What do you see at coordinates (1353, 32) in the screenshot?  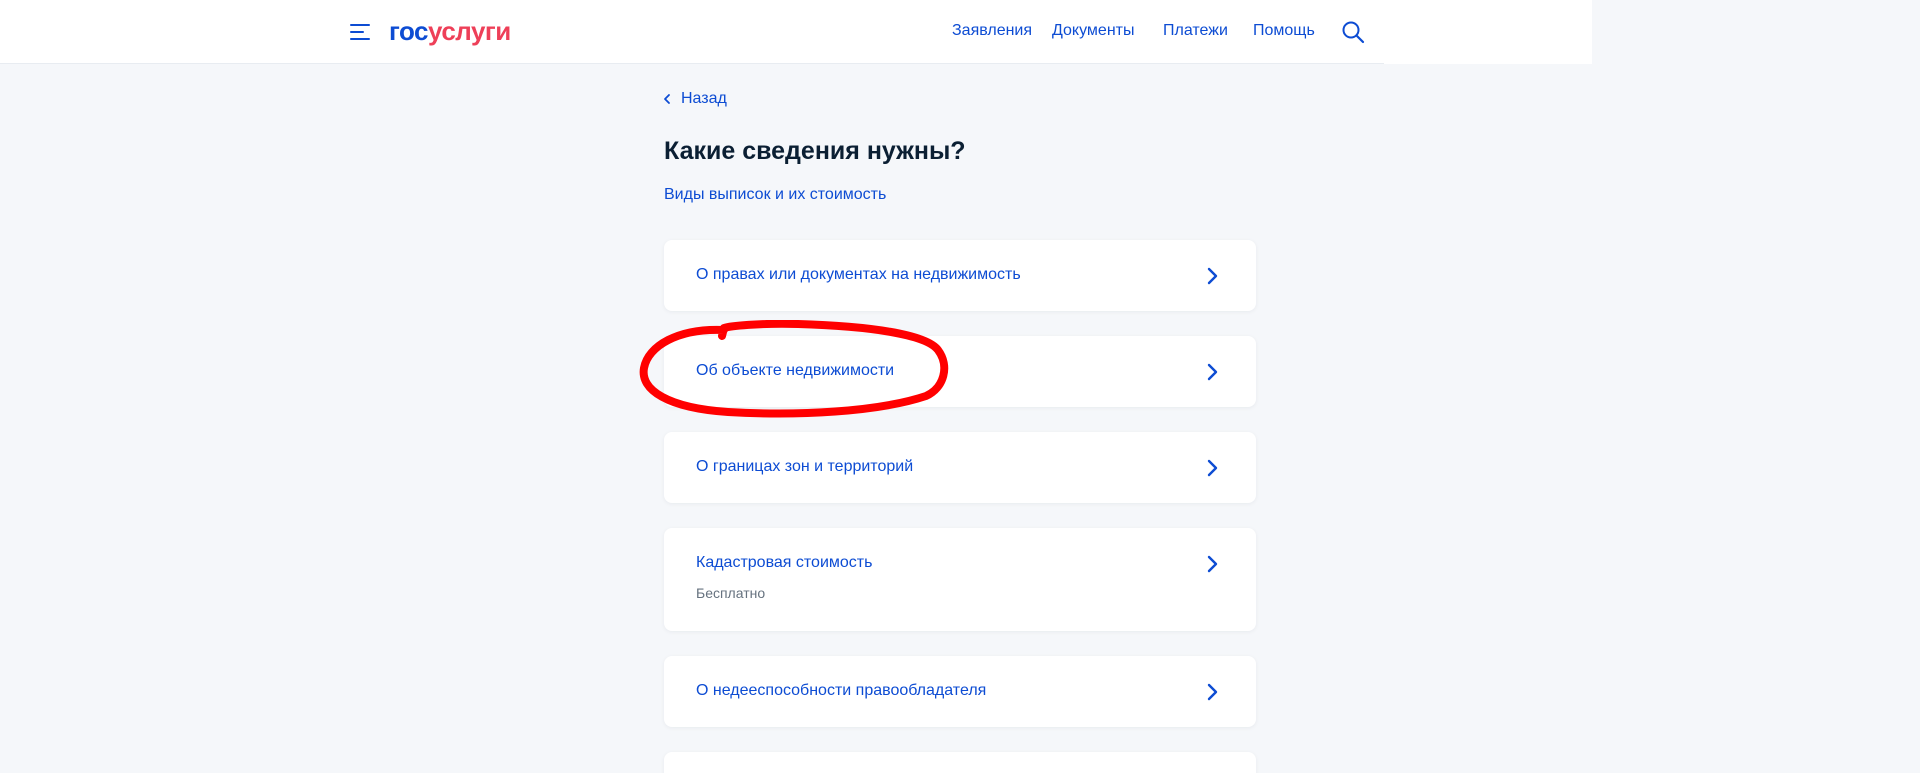 I see `search-icon` at bounding box center [1353, 32].